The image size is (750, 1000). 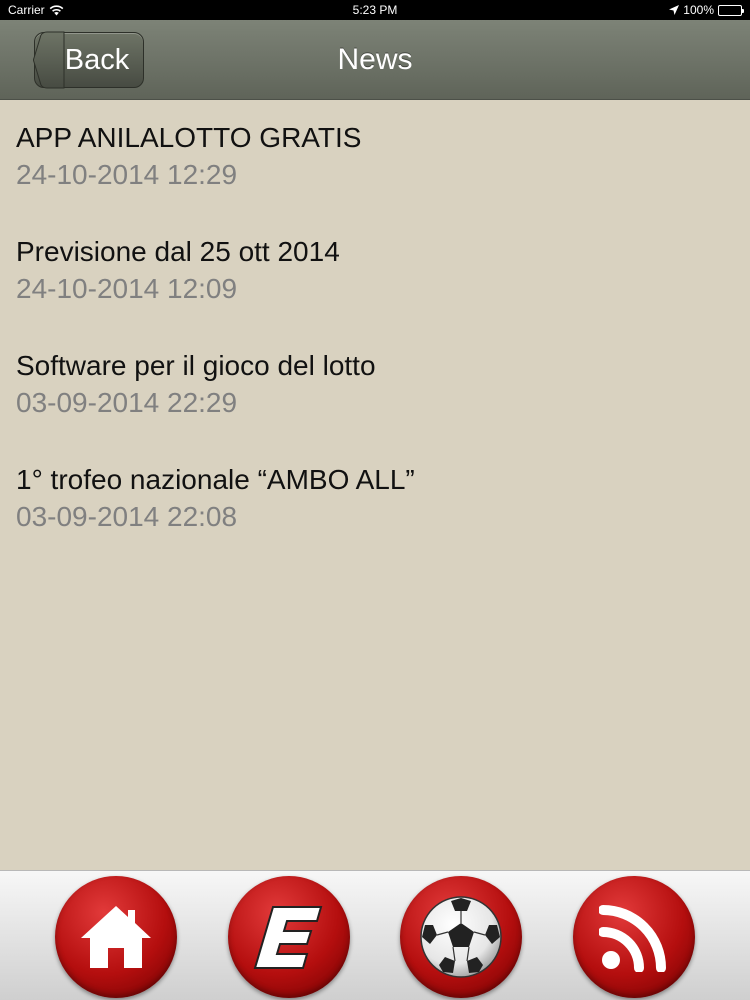 I want to click on tab-rss-button, so click(x=634, y=937).